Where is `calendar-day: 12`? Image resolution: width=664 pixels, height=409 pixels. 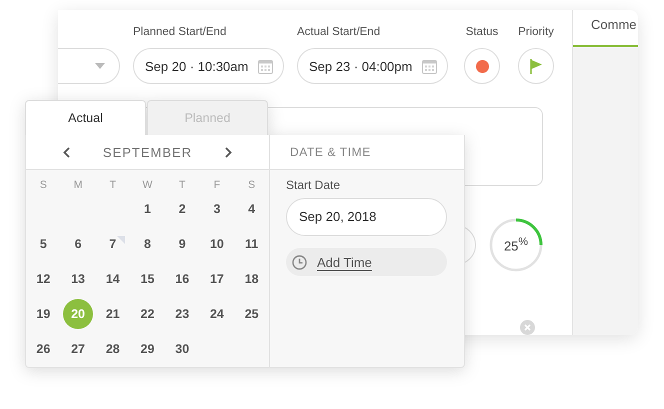
calendar-day: 12 is located at coordinates (43, 278).